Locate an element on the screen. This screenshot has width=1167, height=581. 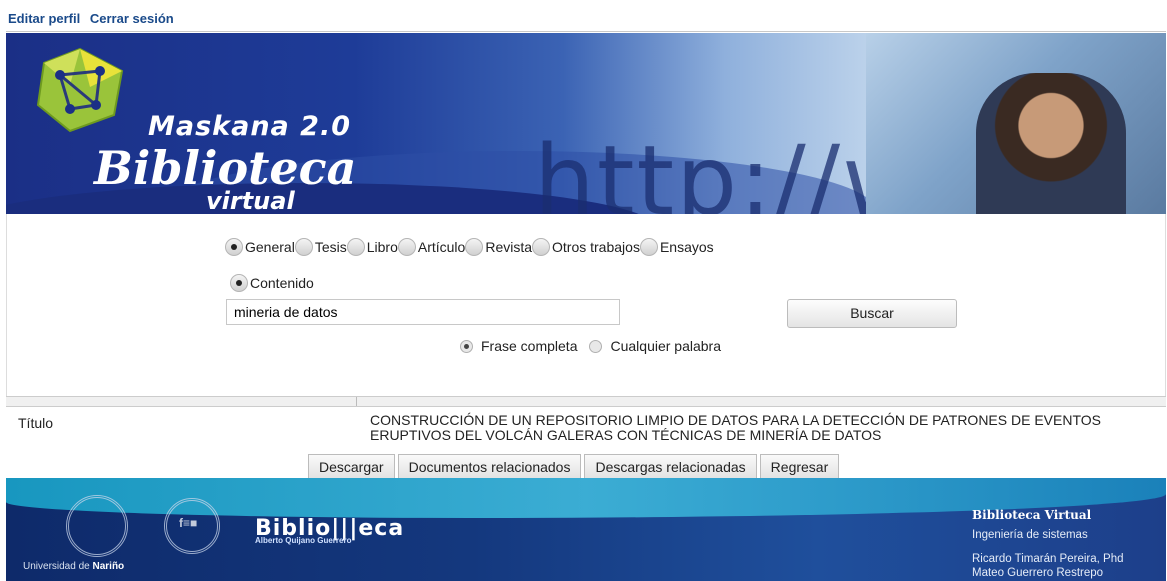
library-seal-icon: f≡■ is located at coordinates (192, 526).